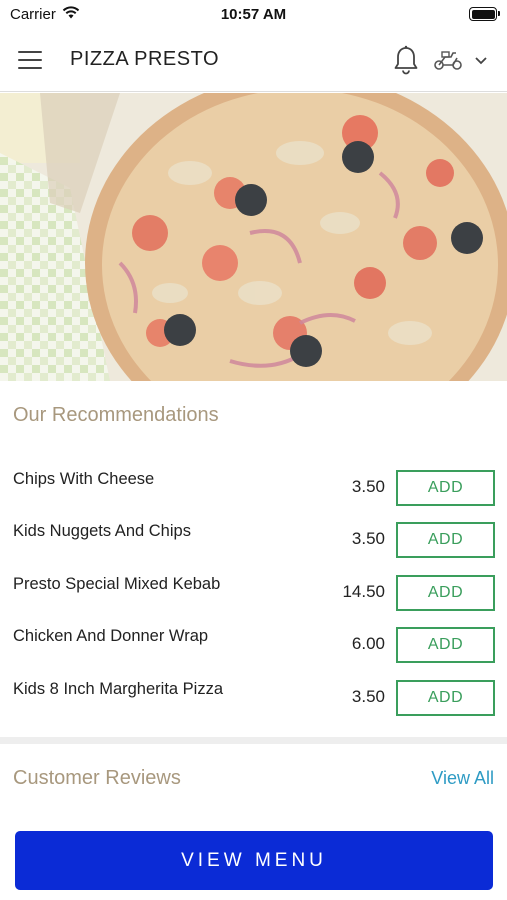 Image resolution: width=507 pixels, height=900 pixels. What do you see at coordinates (253, 640) in the screenshot?
I see `list-item: Chicken And Donner Wrap 6.00 ADD` at bounding box center [253, 640].